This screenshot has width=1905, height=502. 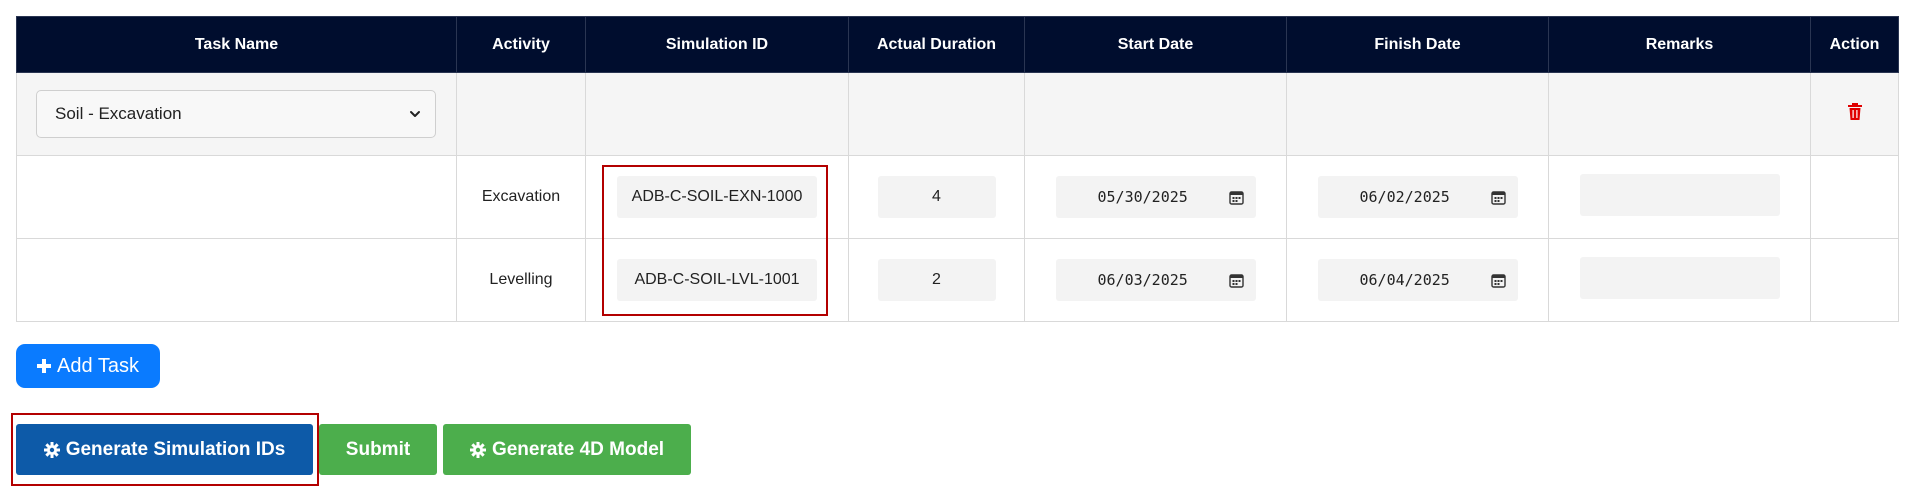 I want to click on duration-input: 4, so click(x=936, y=197).